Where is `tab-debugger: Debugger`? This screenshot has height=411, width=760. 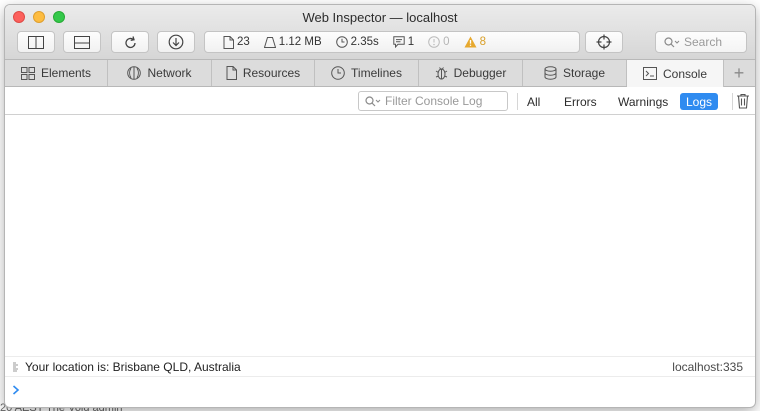 tab-debugger: Debugger is located at coordinates (471, 73).